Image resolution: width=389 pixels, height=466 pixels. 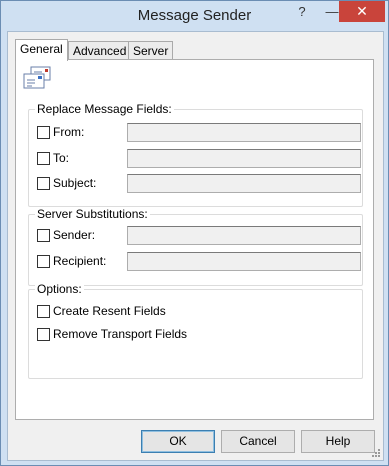 I want to click on to-checkbox, so click(x=43, y=158).